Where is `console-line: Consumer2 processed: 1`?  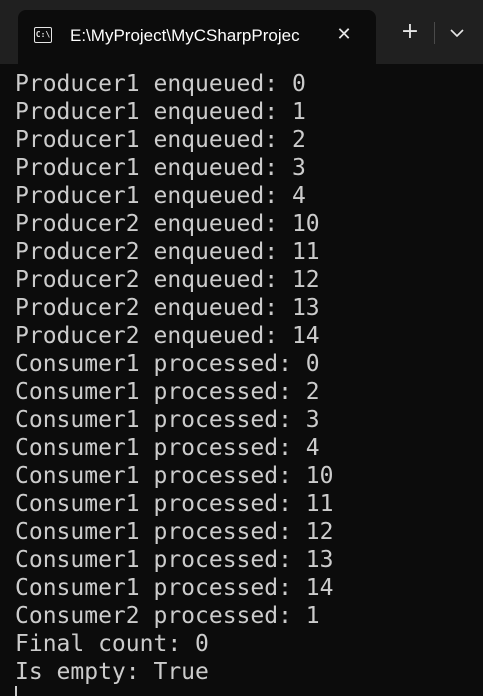 console-line: Consumer2 processed: 1 is located at coordinates (167, 616).